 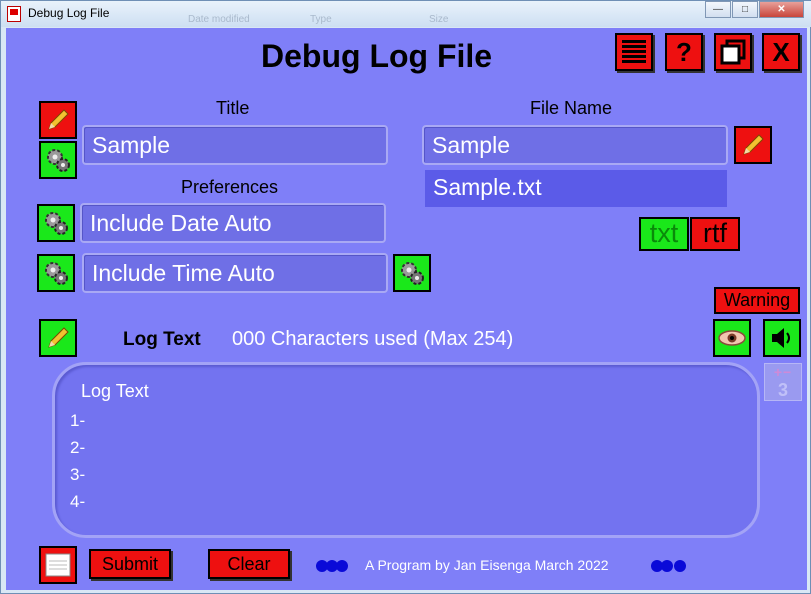 I want to click on plus-minus-icon: +−, so click(x=783, y=372).